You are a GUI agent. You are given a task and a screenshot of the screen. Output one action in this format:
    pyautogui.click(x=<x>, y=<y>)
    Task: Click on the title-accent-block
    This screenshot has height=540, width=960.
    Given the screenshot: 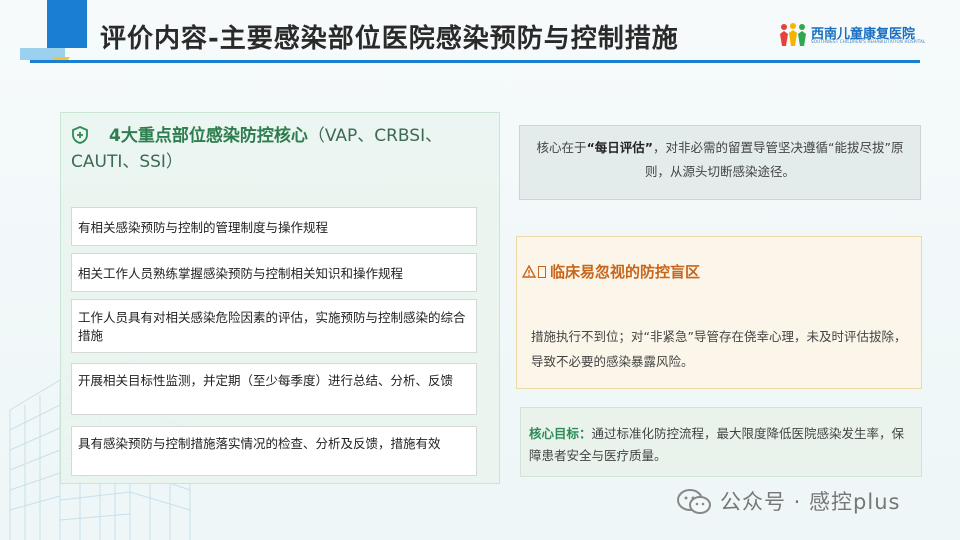 What is the action you would take?
    pyautogui.click(x=67, y=24)
    